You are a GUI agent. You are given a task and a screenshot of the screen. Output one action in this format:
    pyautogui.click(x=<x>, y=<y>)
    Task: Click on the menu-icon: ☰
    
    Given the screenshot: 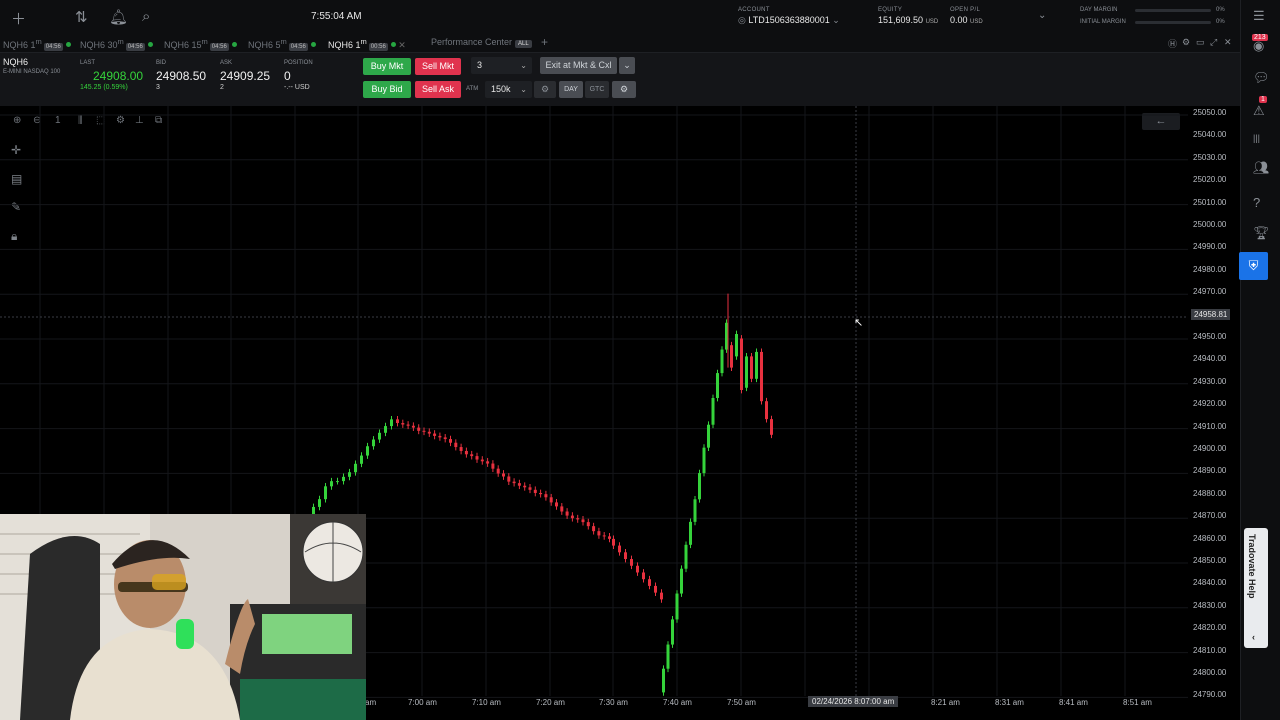 What is the action you would take?
    pyautogui.click(x=1259, y=16)
    